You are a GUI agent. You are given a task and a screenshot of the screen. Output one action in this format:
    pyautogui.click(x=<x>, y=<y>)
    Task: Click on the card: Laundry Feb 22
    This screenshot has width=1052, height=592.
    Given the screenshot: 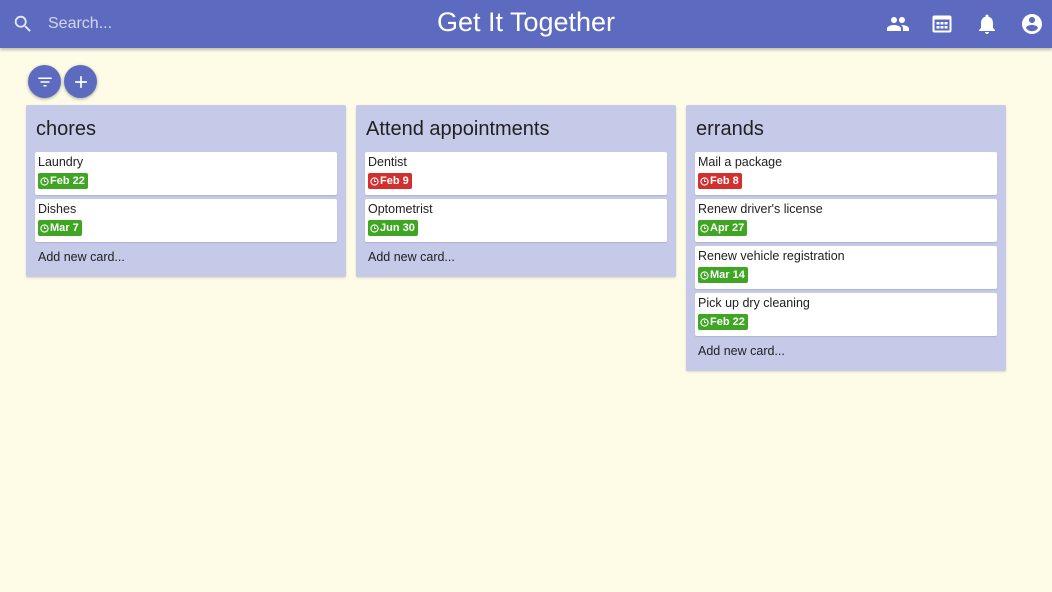 What is the action you would take?
    pyautogui.click(x=186, y=173)
    